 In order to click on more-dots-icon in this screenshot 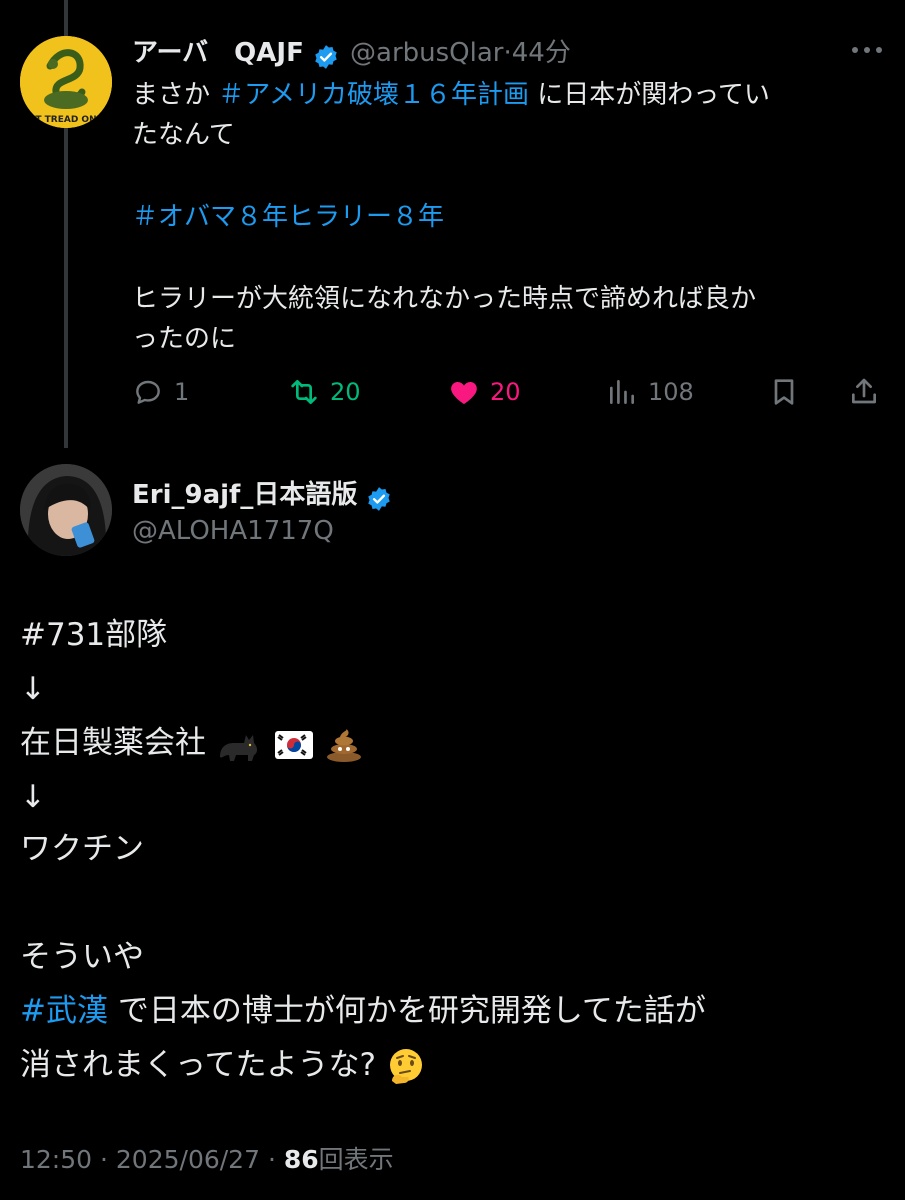, I will do `click(867, 50)`.